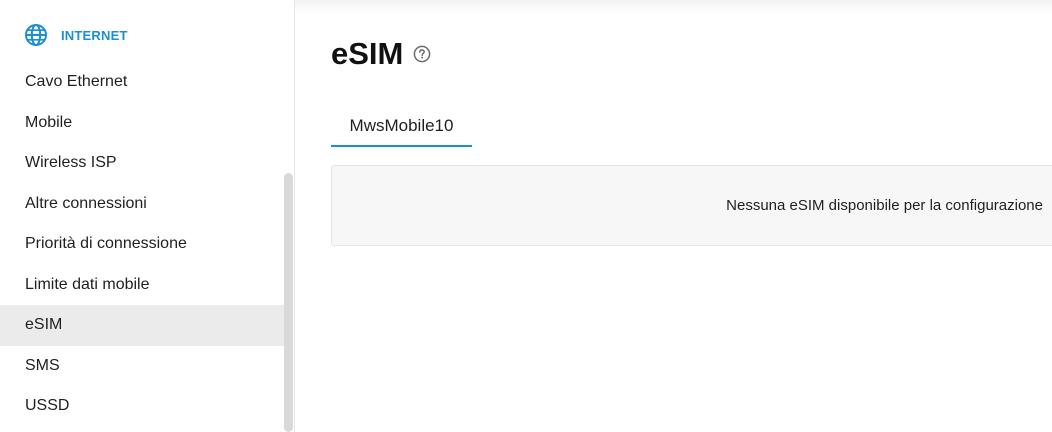 The width and height of the screenshot is (1052, 432). I want to click on help-circle-icon, so click(422, 54).